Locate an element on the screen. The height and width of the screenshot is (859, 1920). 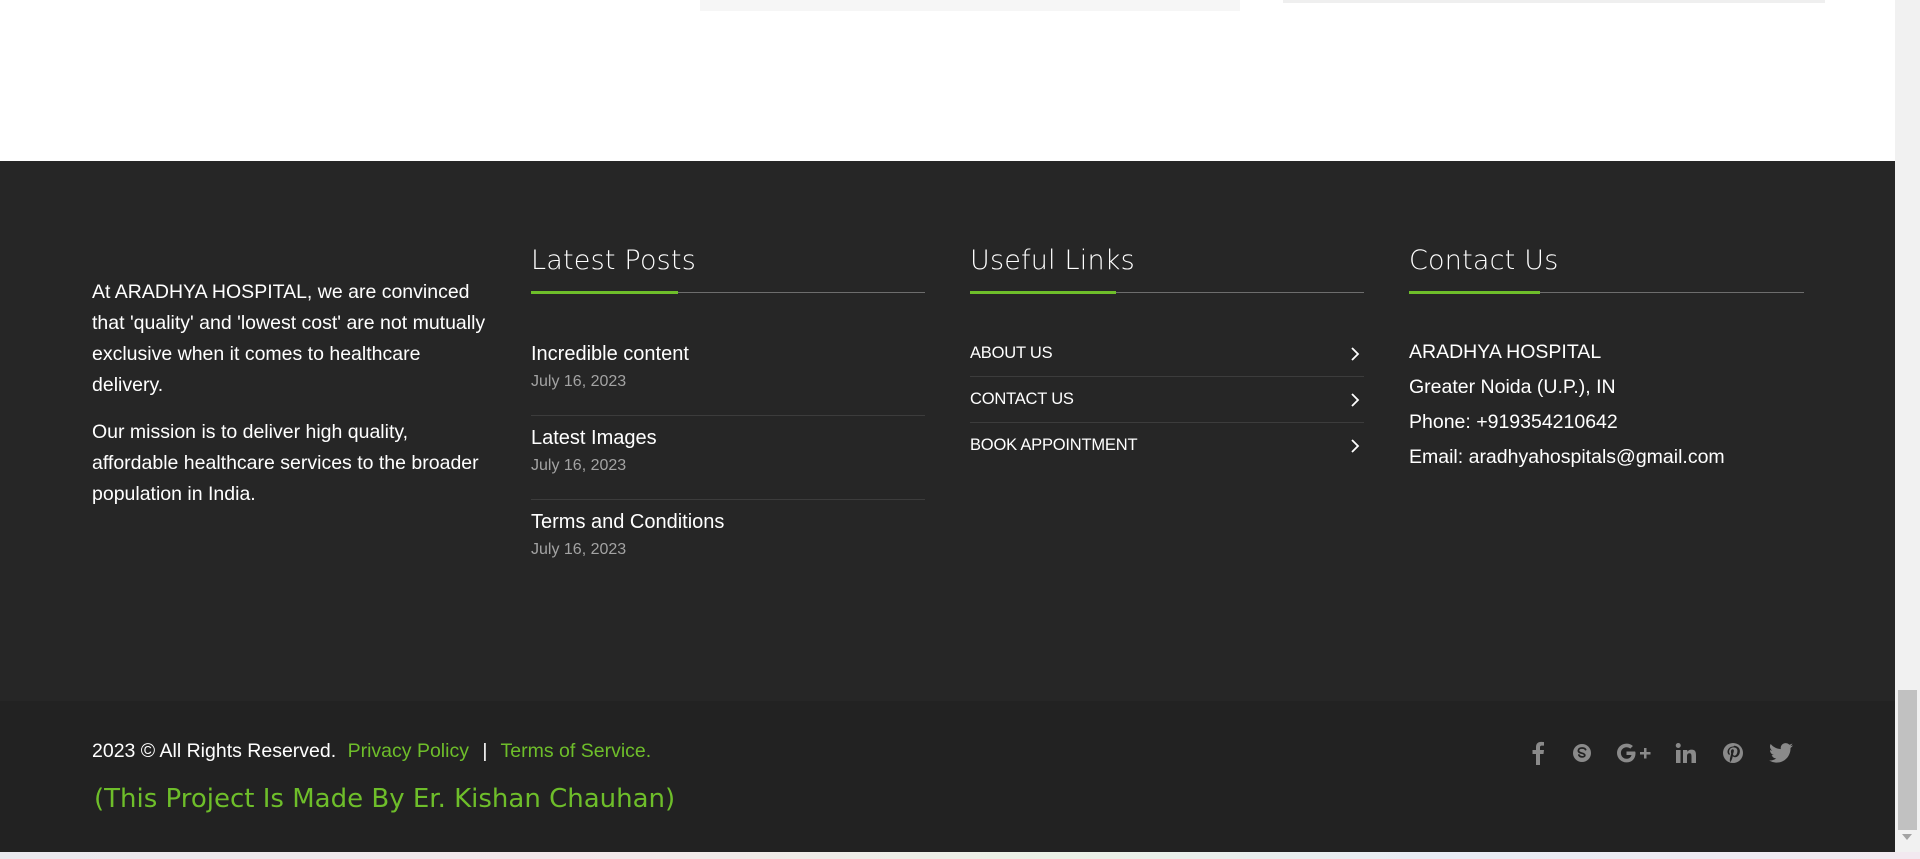
latest-posts-heading: Latest Posts is located at coordinates (613, 260).